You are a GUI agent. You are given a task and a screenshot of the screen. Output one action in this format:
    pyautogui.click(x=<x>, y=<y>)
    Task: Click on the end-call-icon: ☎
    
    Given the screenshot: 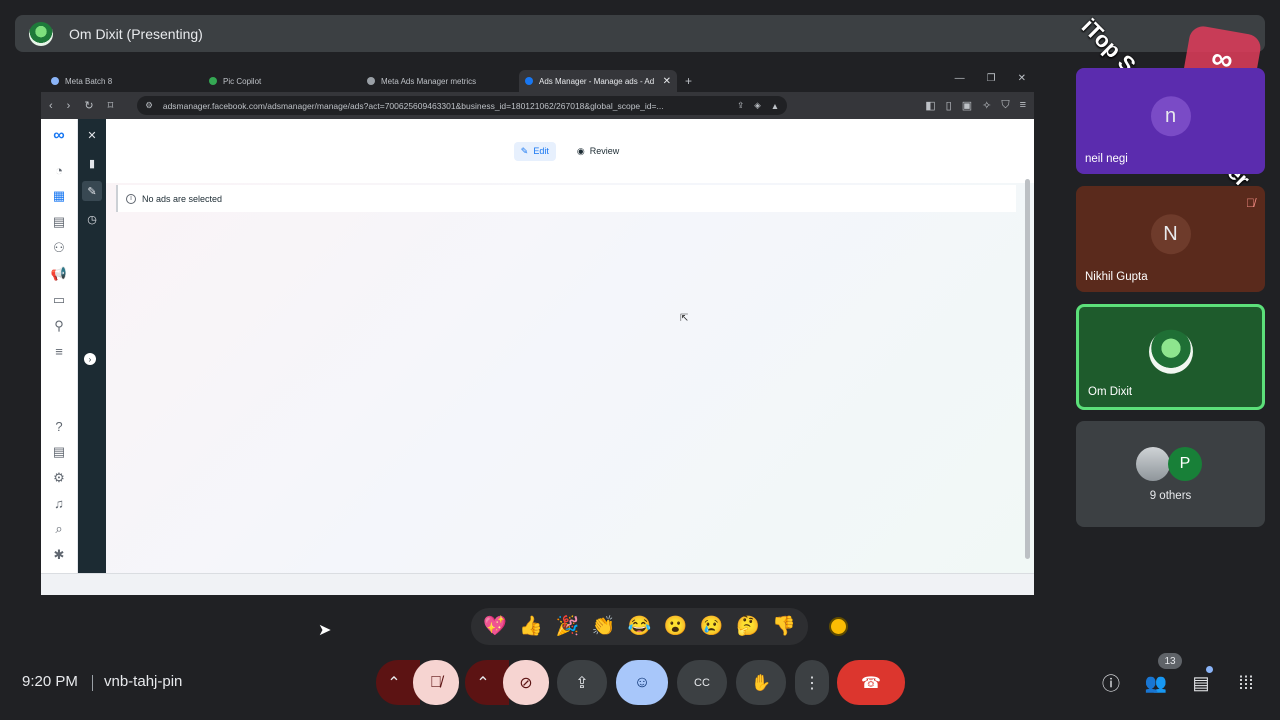 What is the action you would take?
    pyautogui.click(x=871, y=683)
    